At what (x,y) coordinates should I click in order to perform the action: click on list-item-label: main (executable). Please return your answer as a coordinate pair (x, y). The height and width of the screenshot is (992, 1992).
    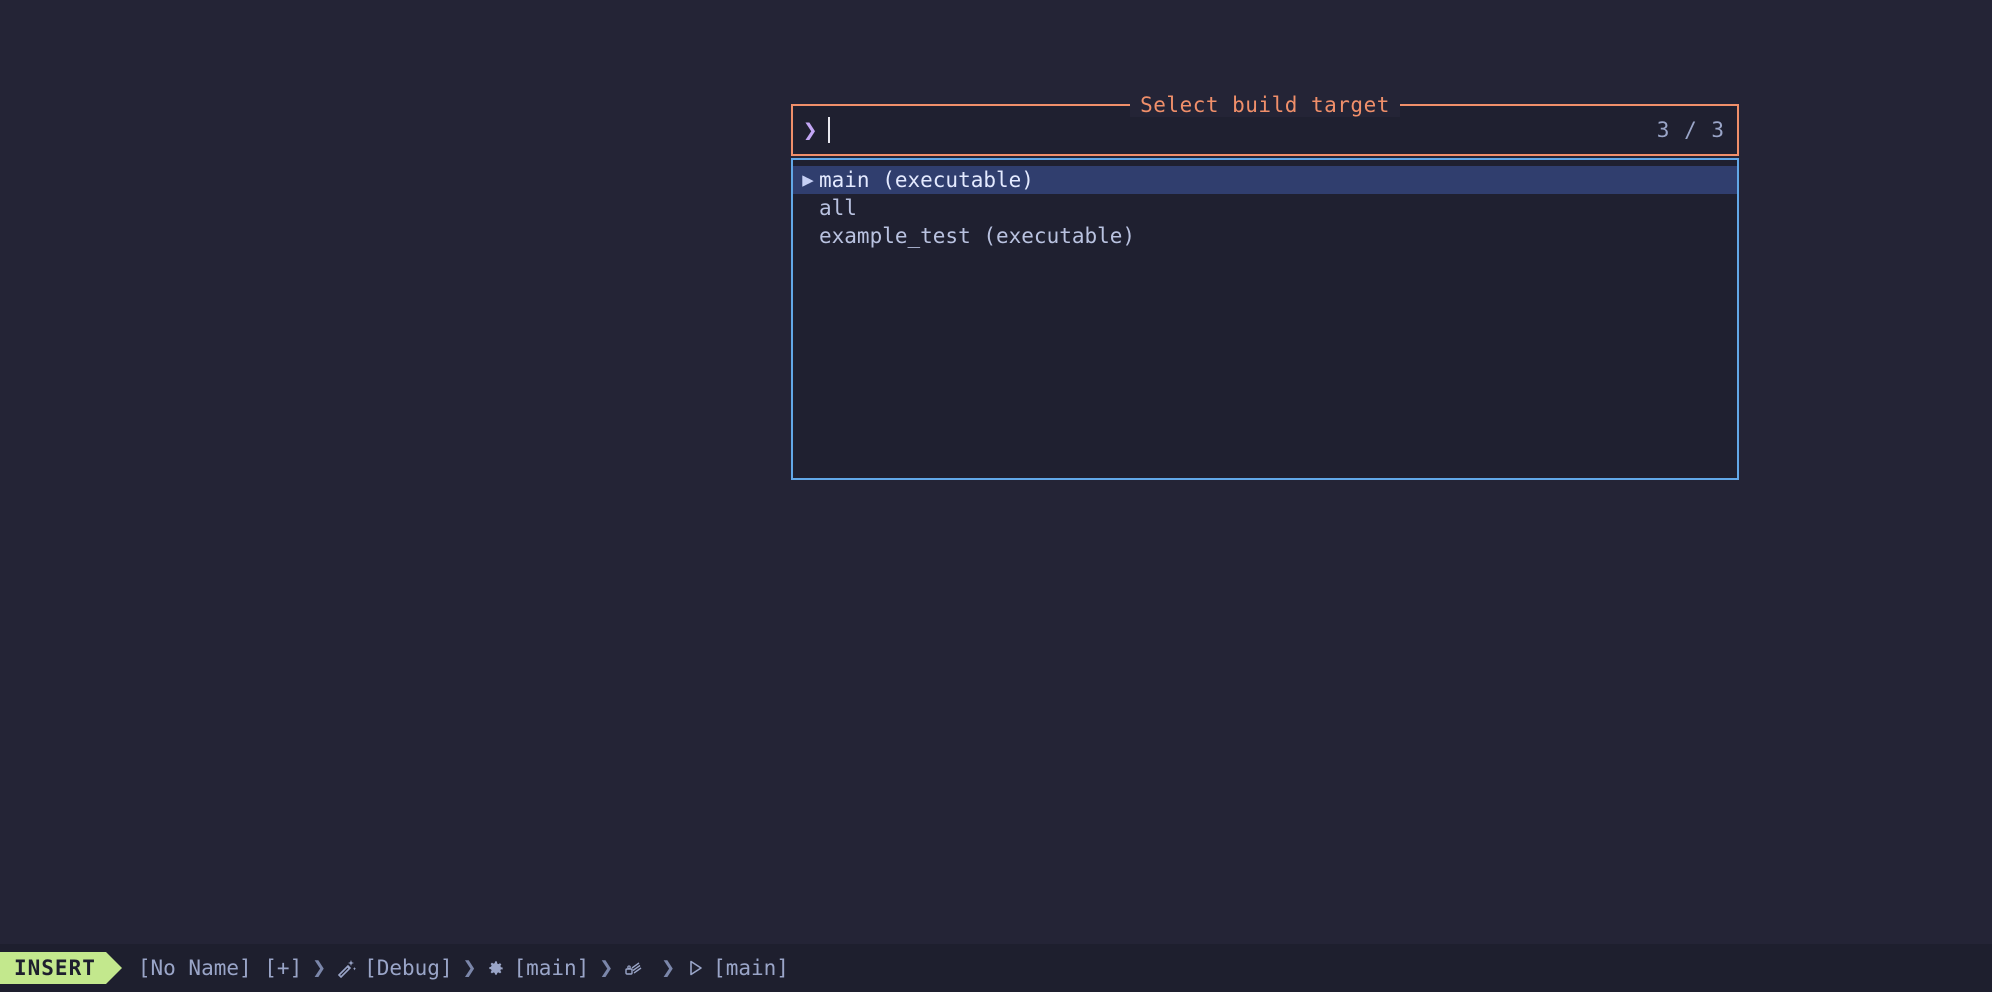
    Looking at the image, I should click on (926, 180).